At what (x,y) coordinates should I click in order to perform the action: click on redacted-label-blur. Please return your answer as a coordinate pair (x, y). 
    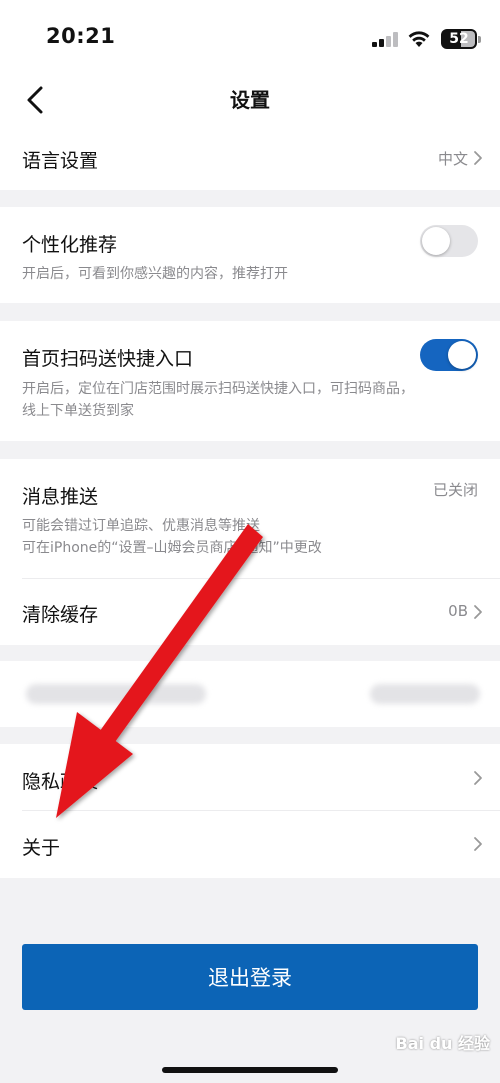
    Looking at the image, I should click on (116, 694).